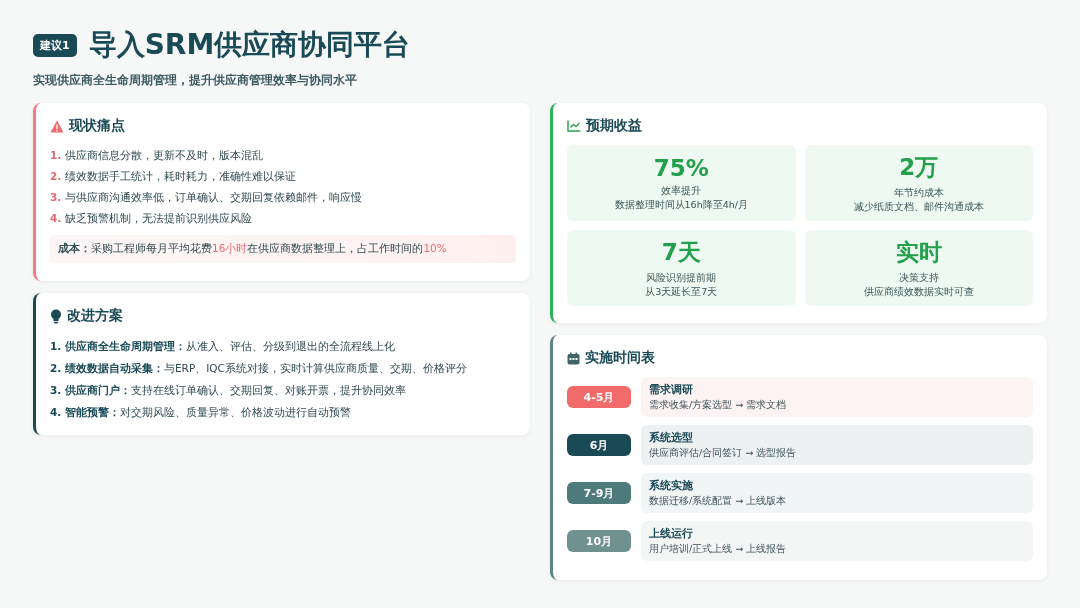 This screenshot has width=1080, height=608. I want to click on benefit-label: 风险识别提前期, so click(681, 278).